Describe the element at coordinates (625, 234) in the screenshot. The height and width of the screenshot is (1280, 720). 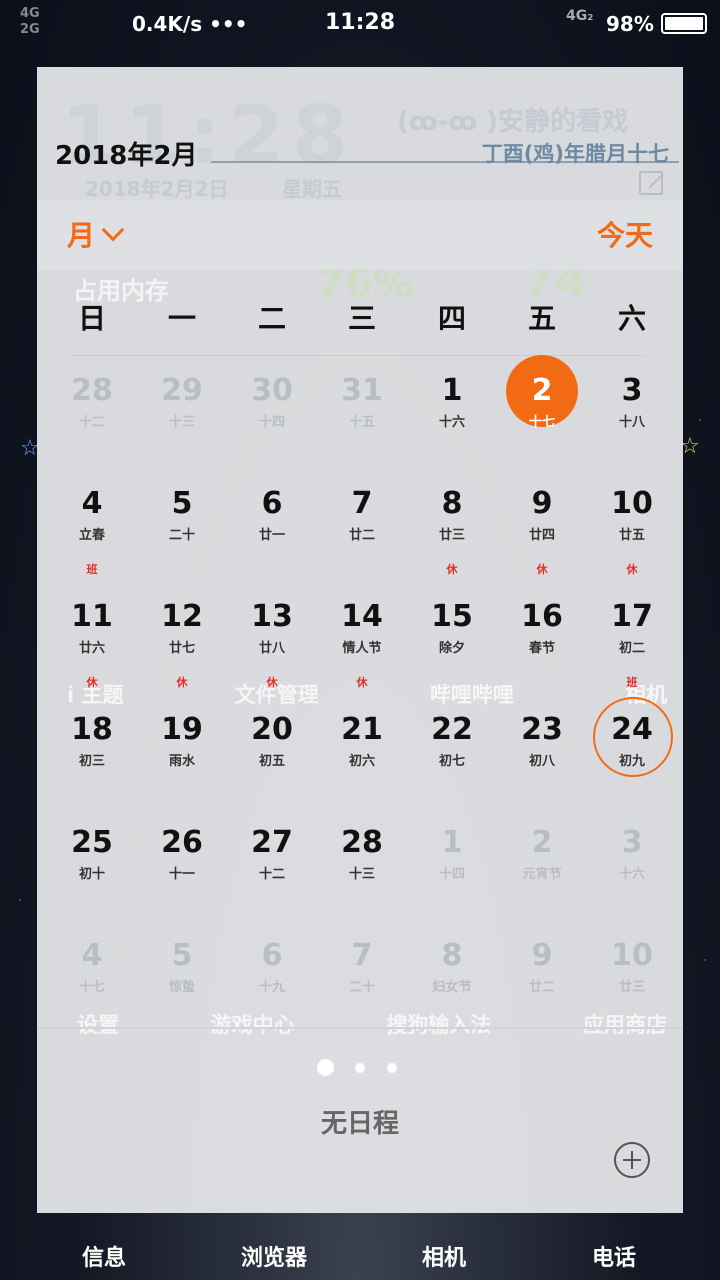
I see `today-button: 今天` at that location.